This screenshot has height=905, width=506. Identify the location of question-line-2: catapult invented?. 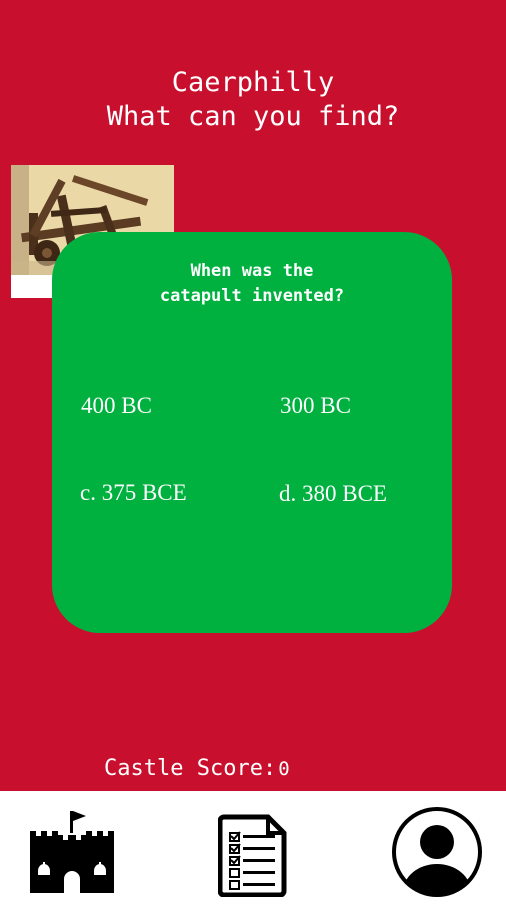
(252, 296).